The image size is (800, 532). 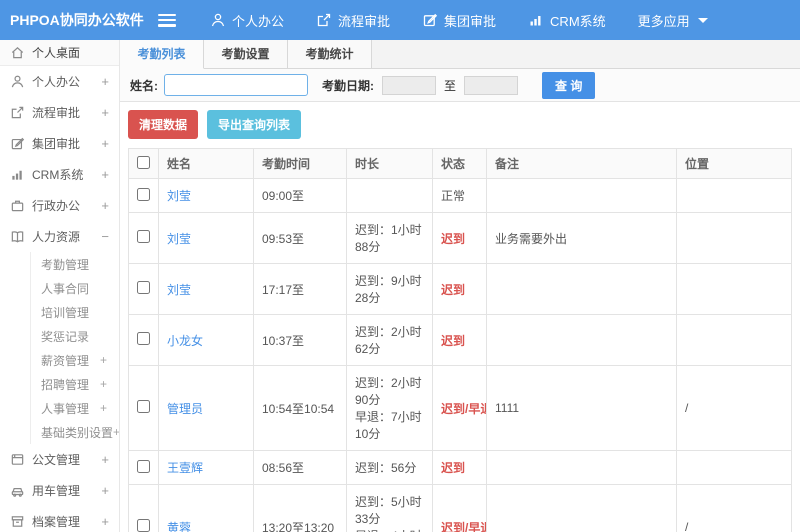 I want to click on tab-attendance-list: 考勤列表, so click(x=162, y=54).